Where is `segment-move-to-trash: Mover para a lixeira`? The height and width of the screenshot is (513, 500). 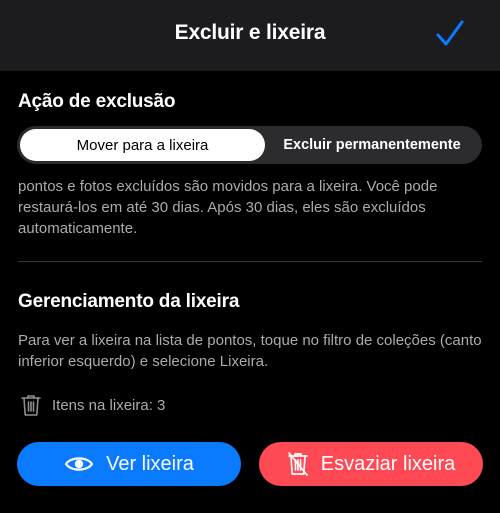 segment-move-to-trash: Mover para a lixeira is located at coordinates (142, 145).